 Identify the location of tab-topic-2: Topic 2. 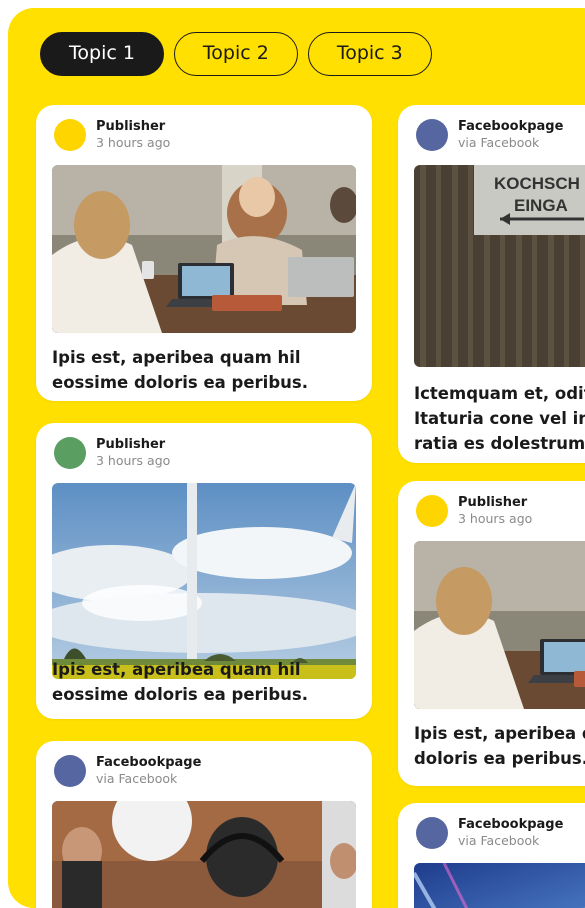
(235, 54).